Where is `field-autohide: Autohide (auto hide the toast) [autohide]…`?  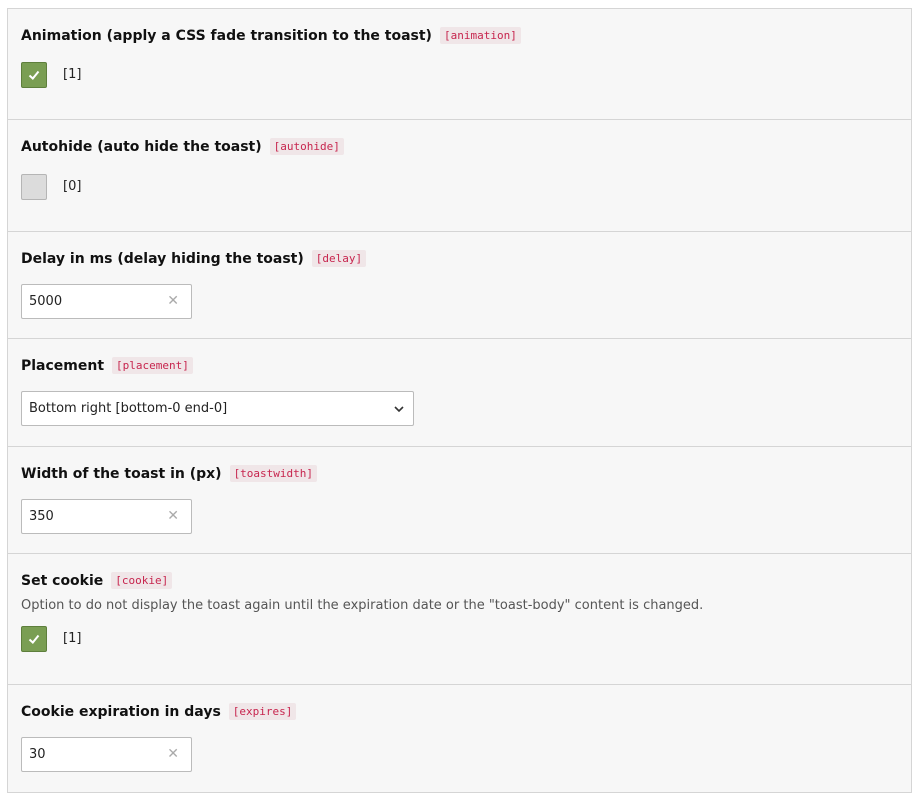 field-autohide: Autohide (auto hide the toast) [autohide]… is located at coordinates (459, 176).